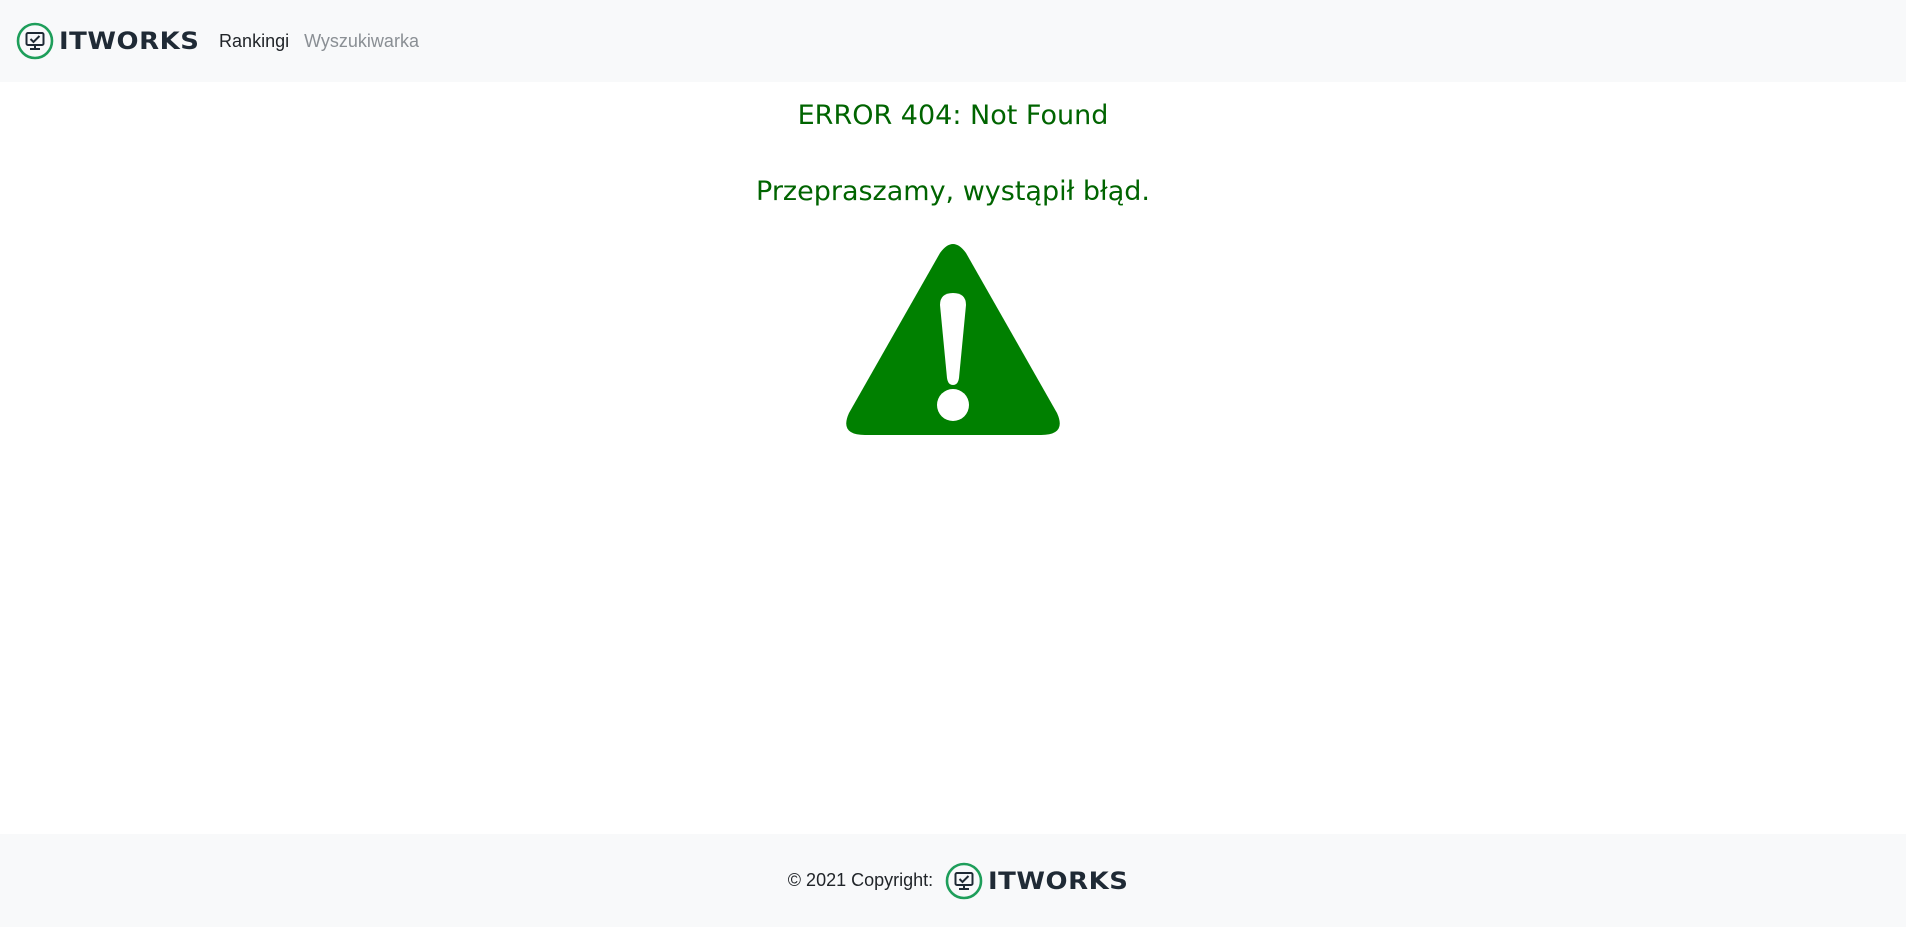 This screenshot has width=1906, height=927. What do you see at coordinates (953, 191) in the screenshot?
I see `error-message: Przepraszamy, wystąpił błąd.` at bounding box center [953, 191].